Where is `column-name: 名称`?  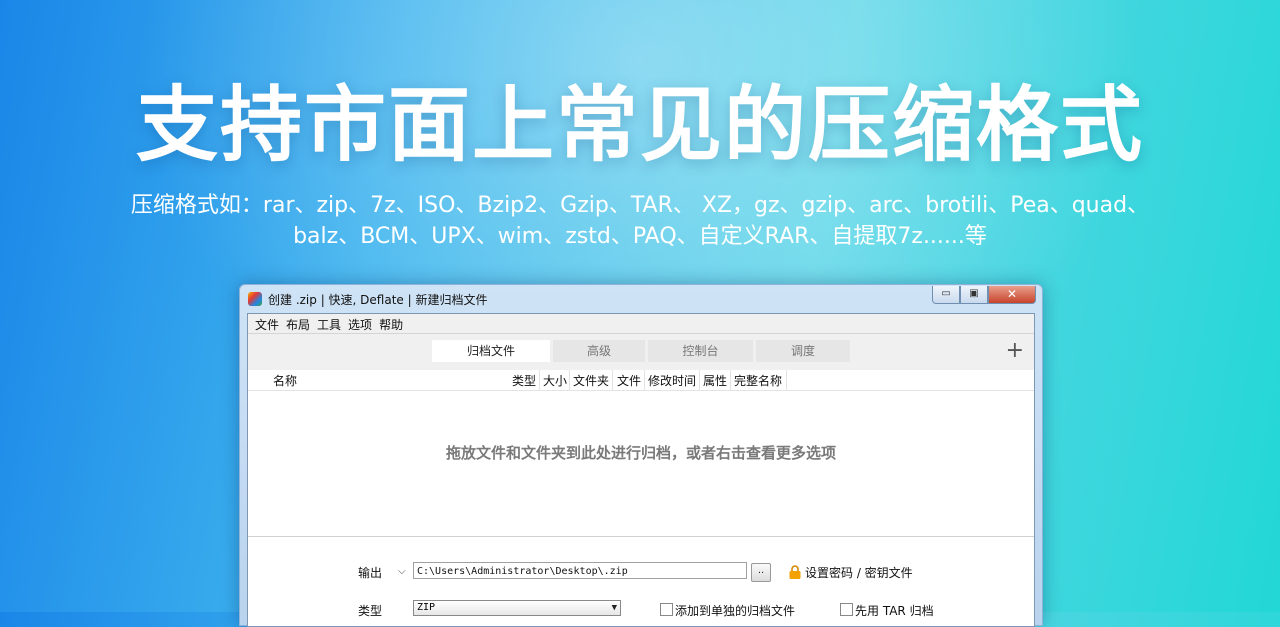 column-name: 名称 is located at coordinates (285, 380).